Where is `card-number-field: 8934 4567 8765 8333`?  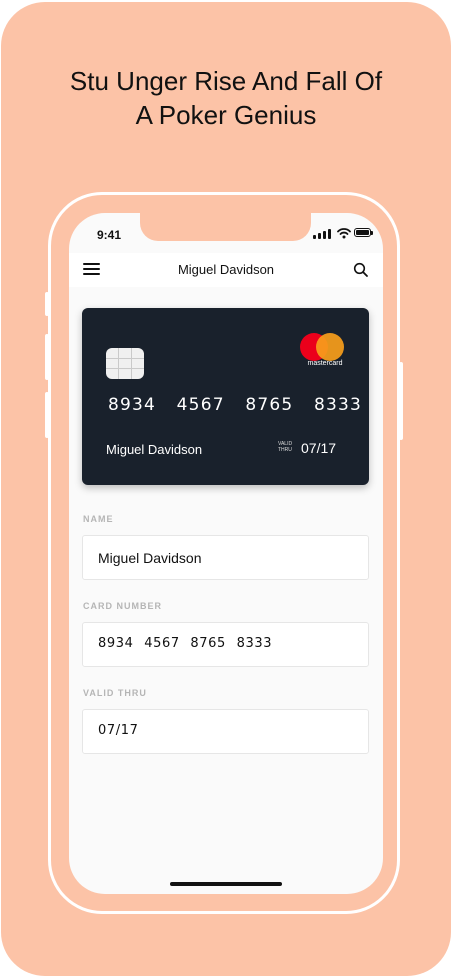 card-number-field: 8934 4567 8765 8333 is located at coordinates (225, 644).